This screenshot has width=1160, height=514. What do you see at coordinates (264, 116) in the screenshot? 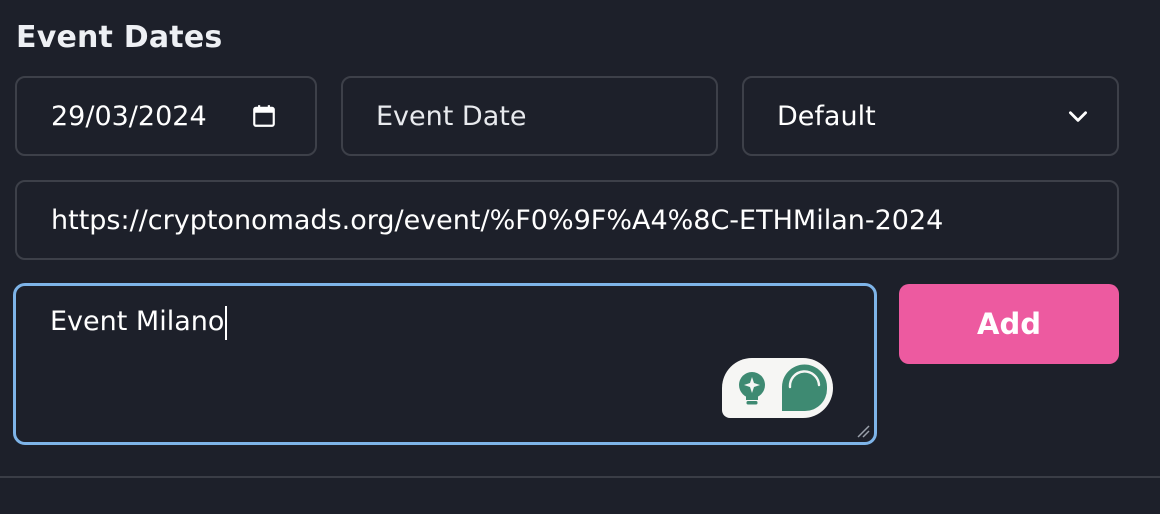
I see `calendar-icon` at bounding box center [264, 116].